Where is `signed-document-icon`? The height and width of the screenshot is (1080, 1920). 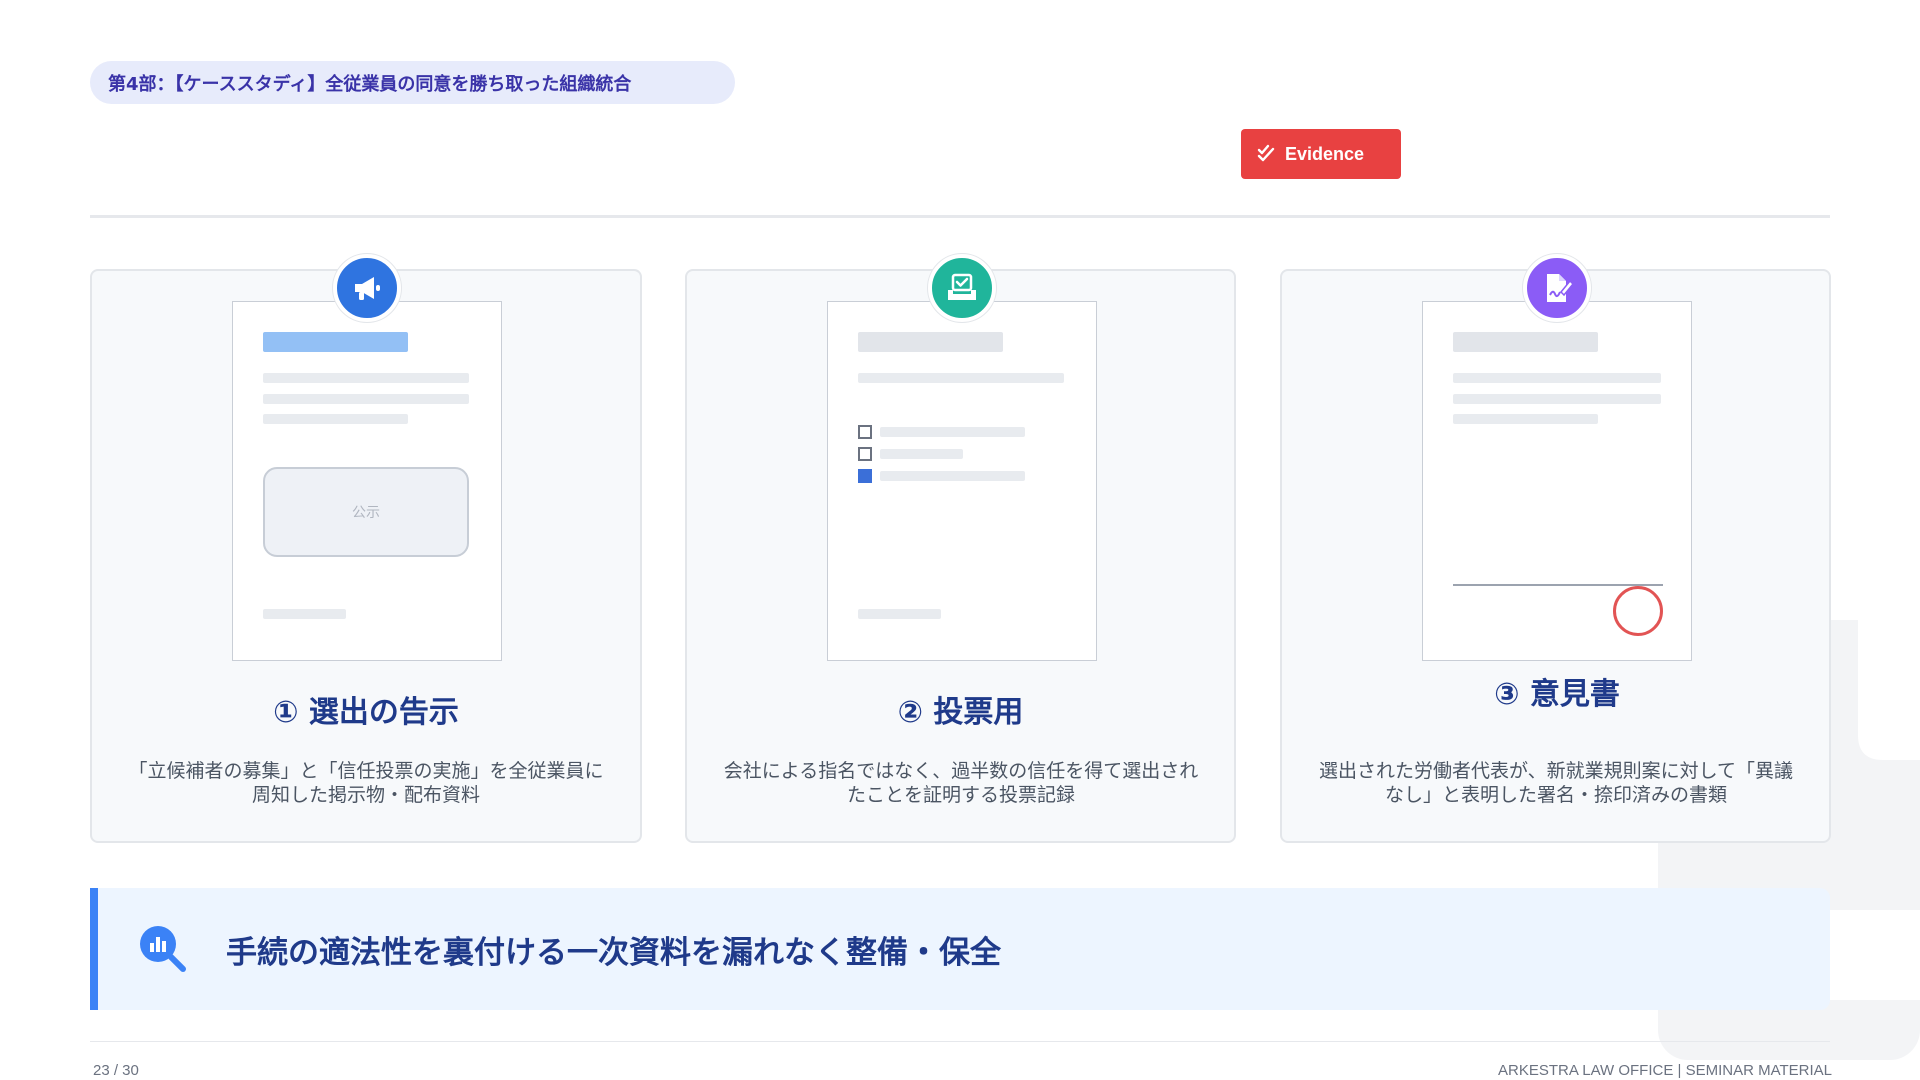
signed-document-icon is located at coordinates (1557, 288).